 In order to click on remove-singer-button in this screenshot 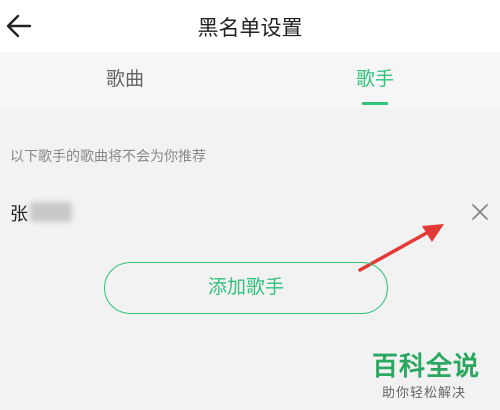, I will do `click(480, 212)`.